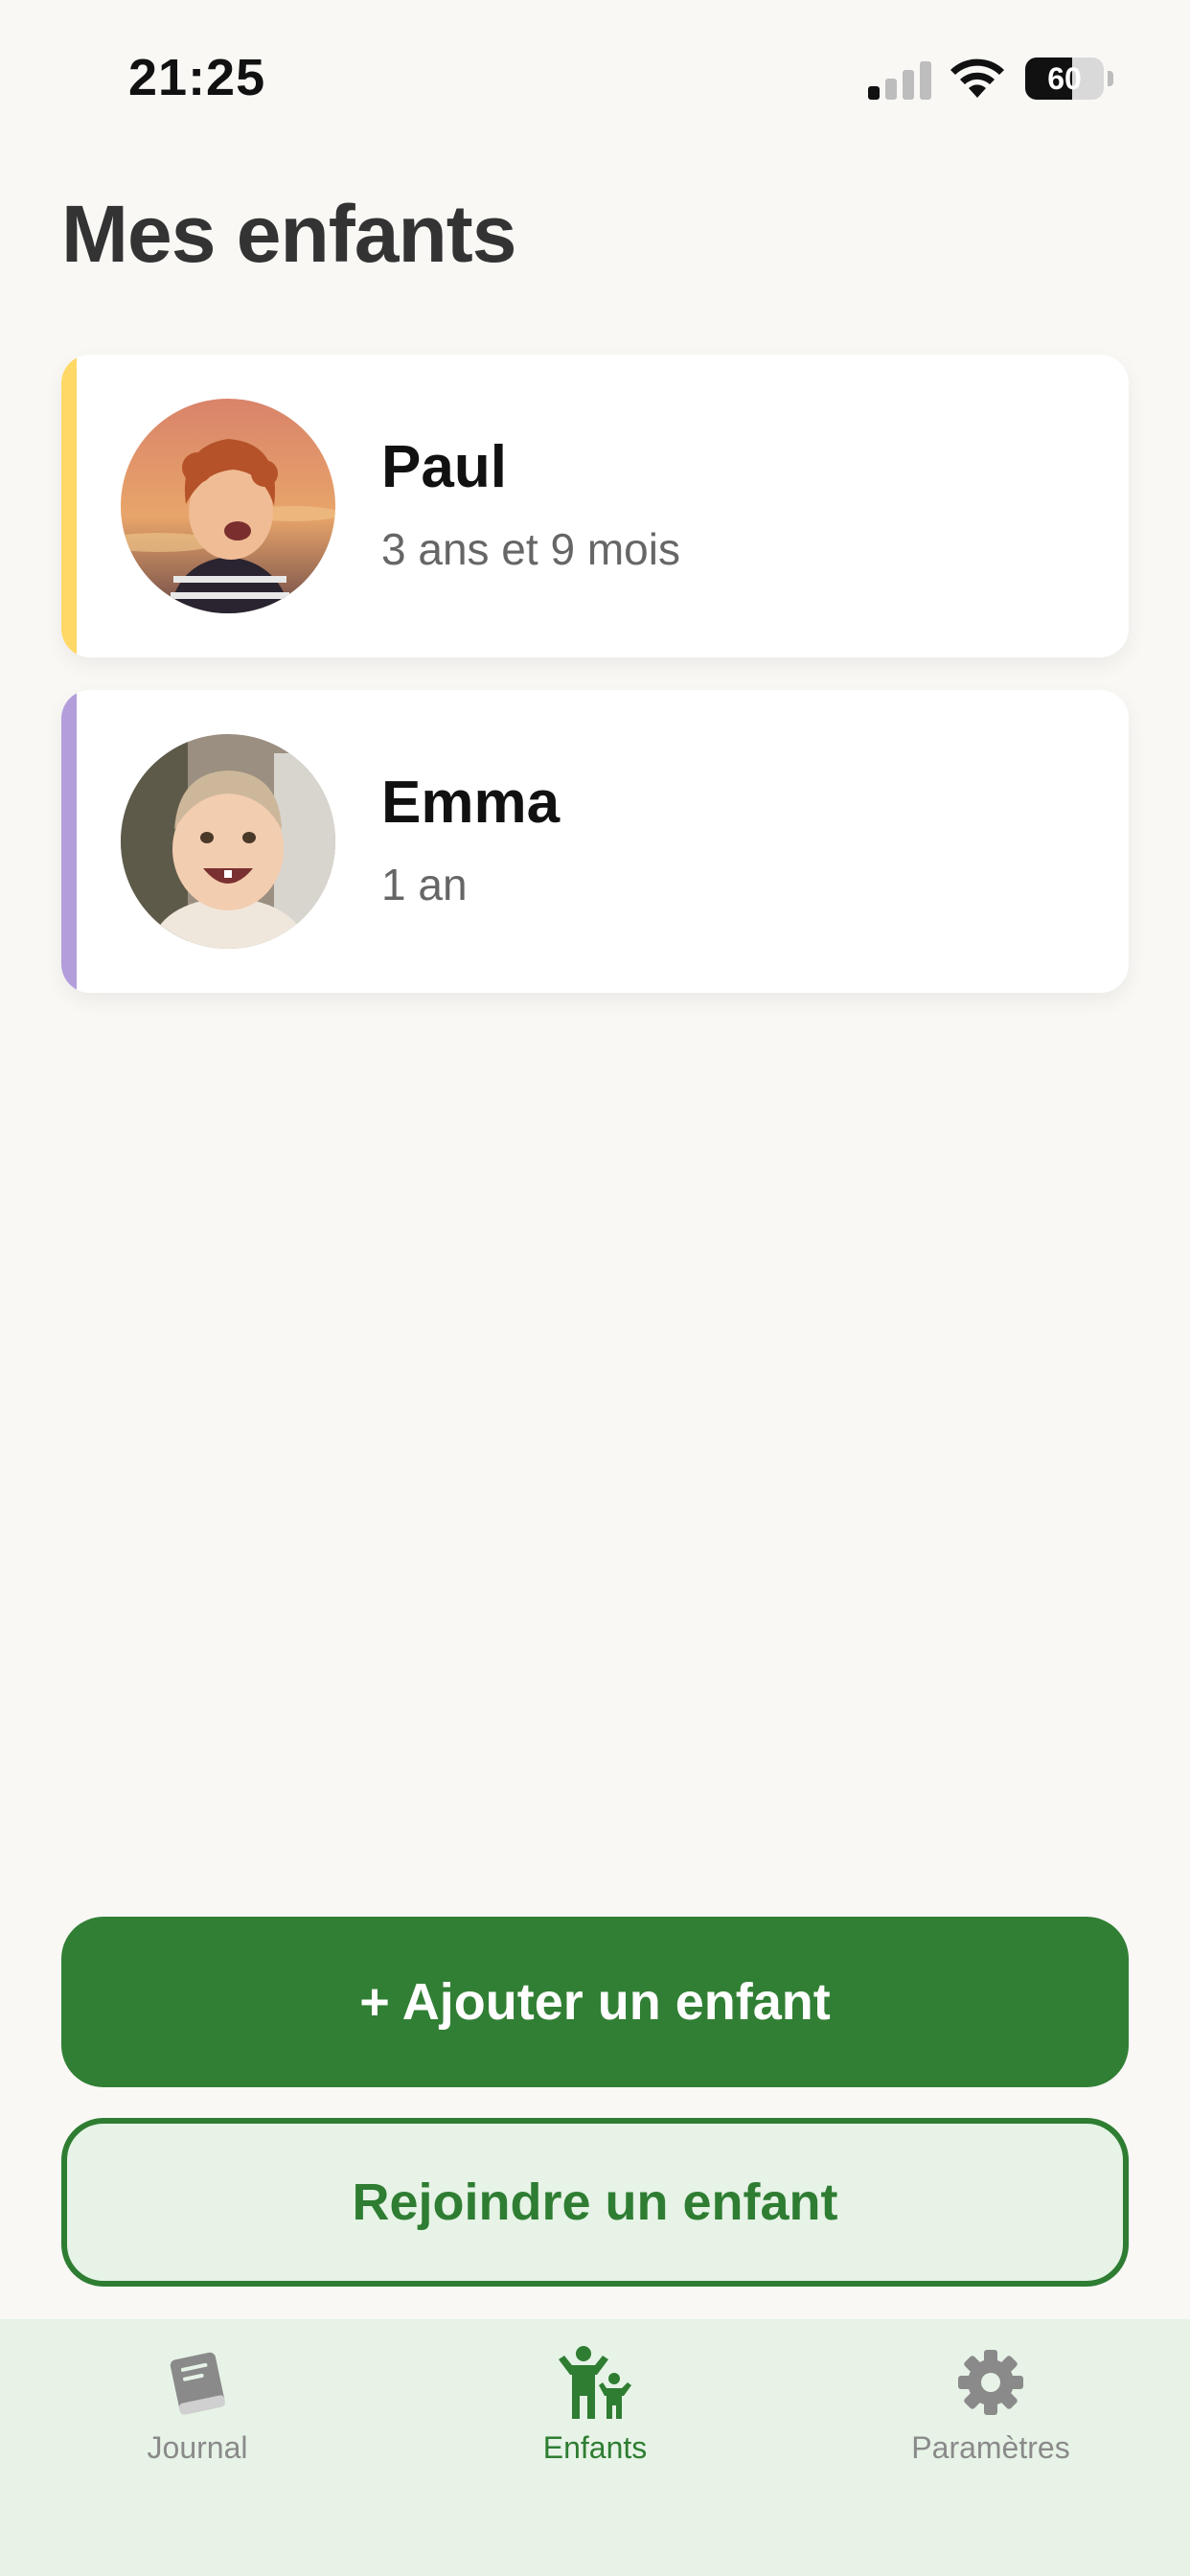 Image resolution: width=1190 pixels, height=2576 pixels. I want to click on tab-label: Paramètres, so click(990, 2447).